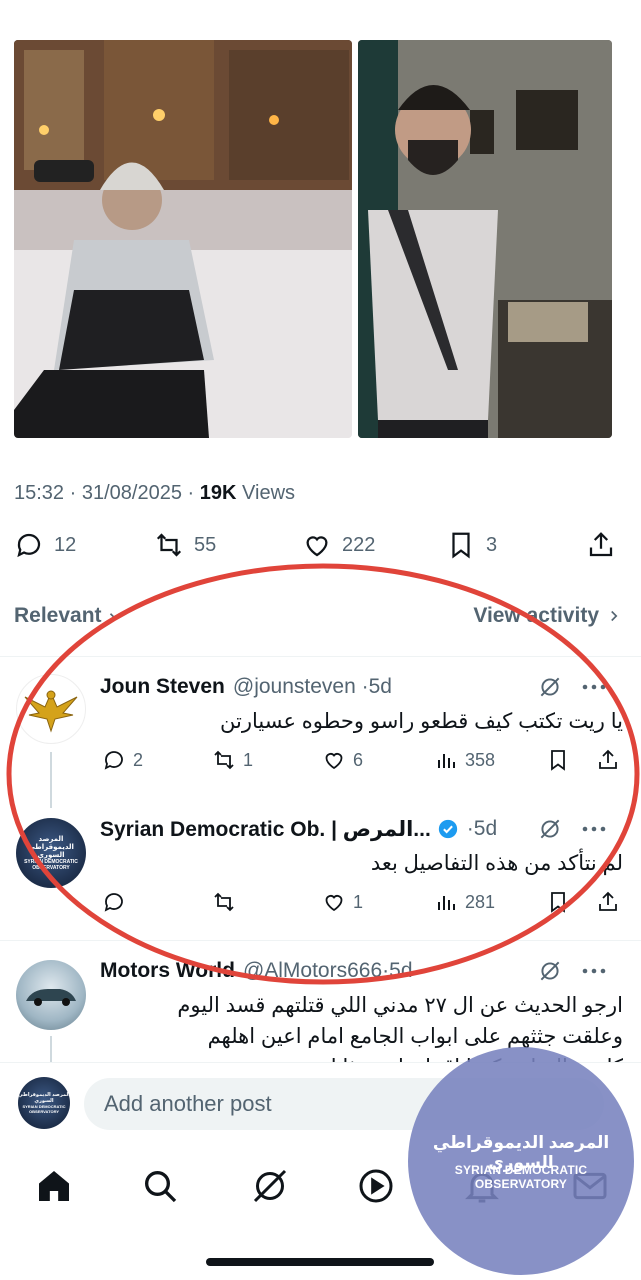  I want to click on like-button: 1, so click(342, 902).